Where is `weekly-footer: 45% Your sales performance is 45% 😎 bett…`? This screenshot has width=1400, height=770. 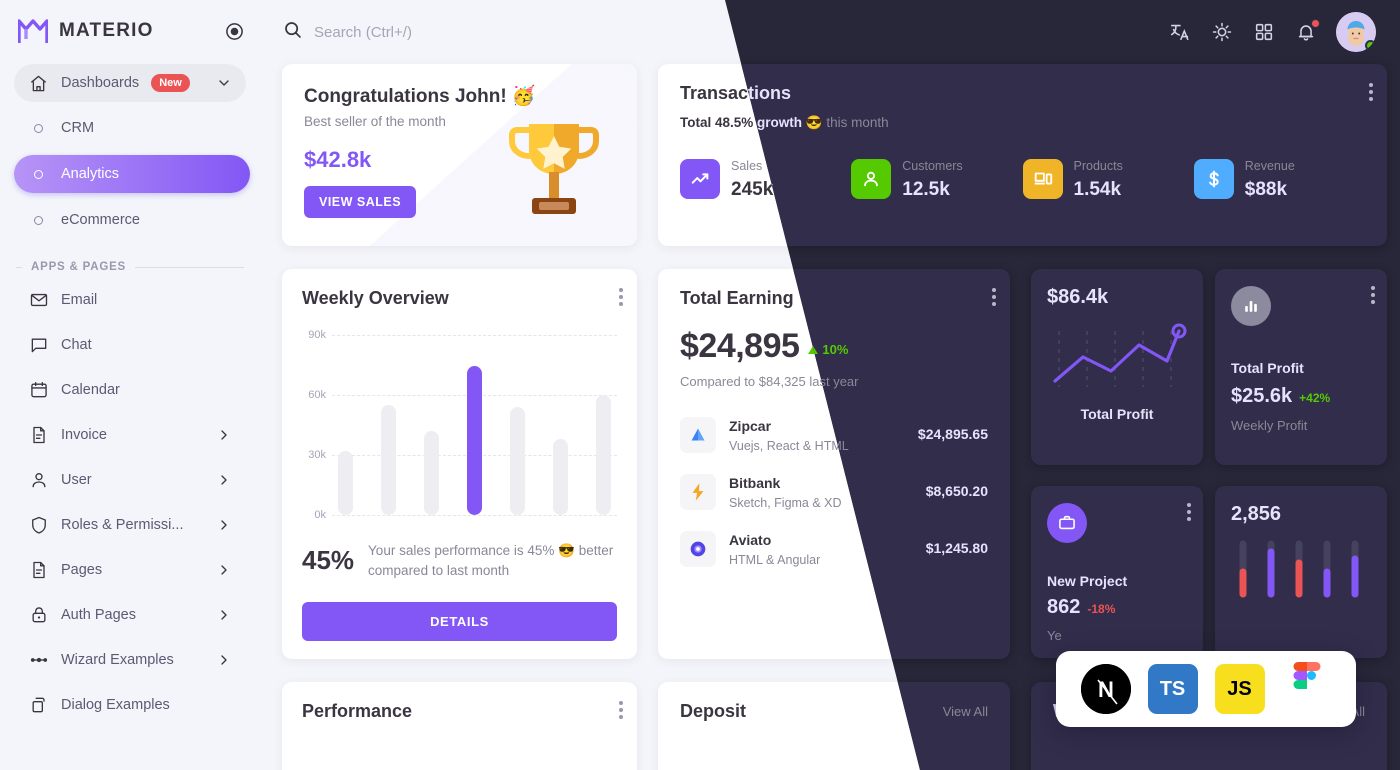
weekly-footer: 45% Your sales performance is 45% 😎 bett… is located at coordinates (459, 560).